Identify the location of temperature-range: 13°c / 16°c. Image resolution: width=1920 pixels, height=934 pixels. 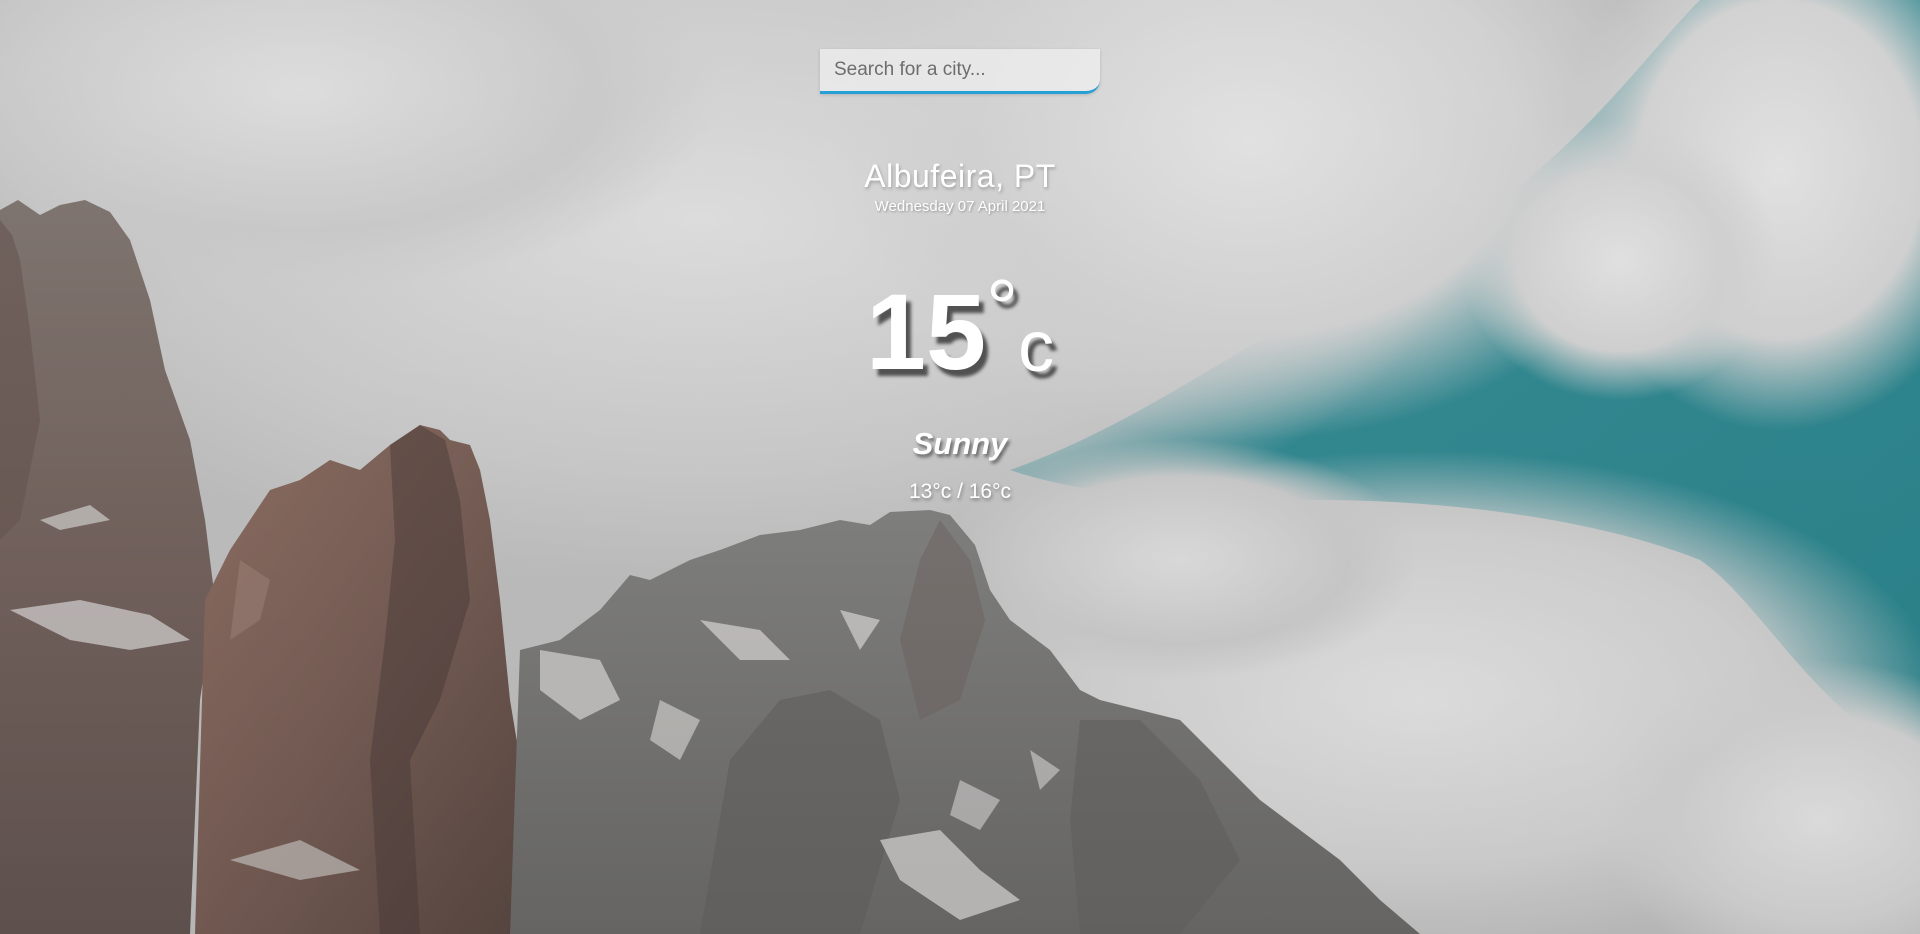
(960, 491).